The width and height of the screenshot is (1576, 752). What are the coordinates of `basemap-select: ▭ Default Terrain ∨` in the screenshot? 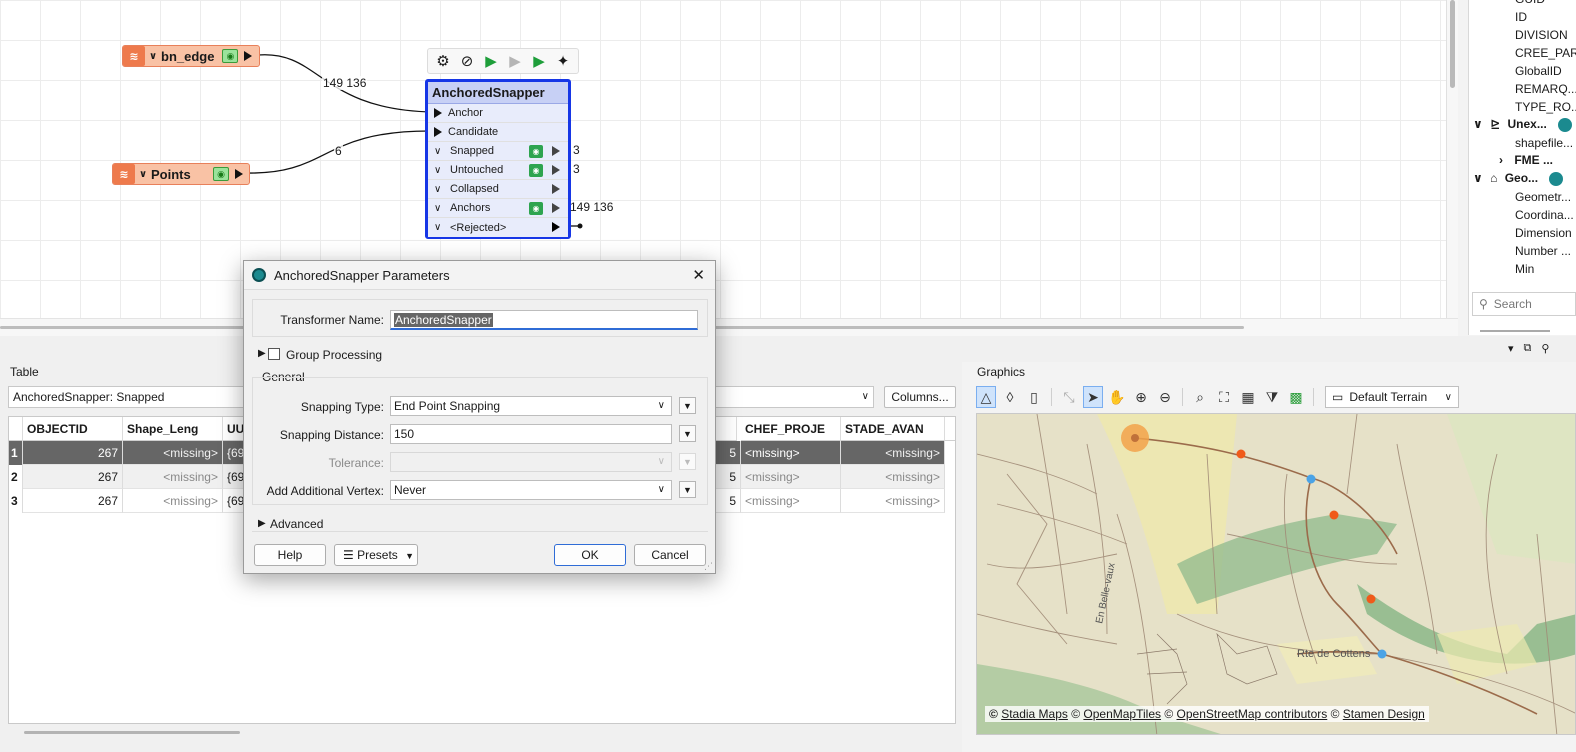 It's located at (1392, 397).